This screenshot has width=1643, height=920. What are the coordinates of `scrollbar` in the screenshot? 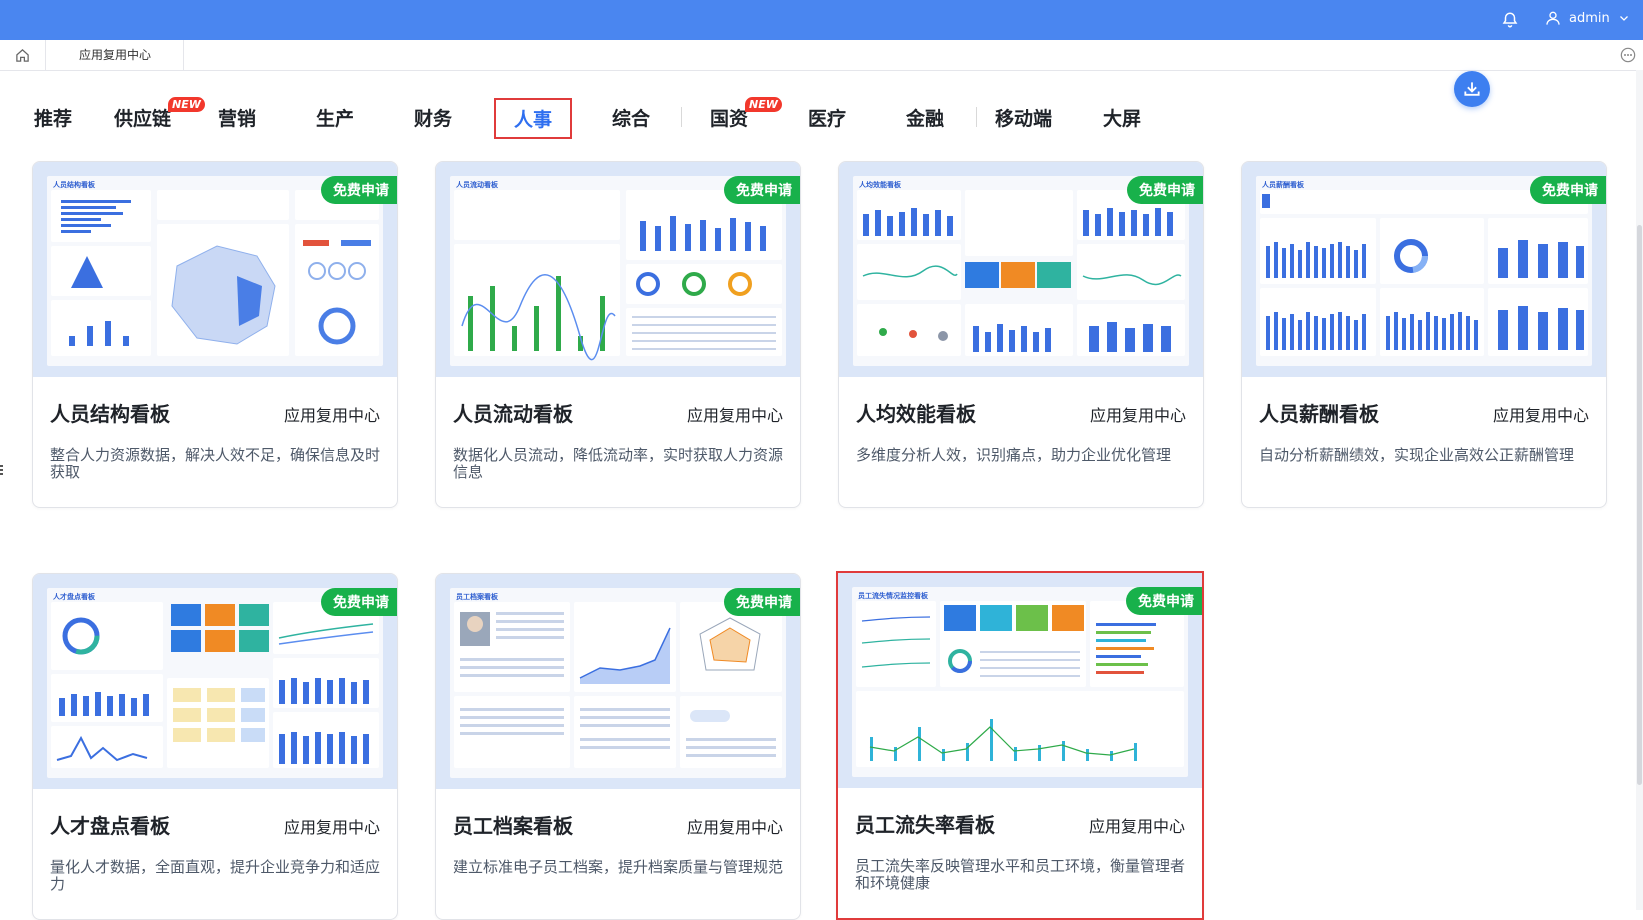 It's located at (1639, 490).